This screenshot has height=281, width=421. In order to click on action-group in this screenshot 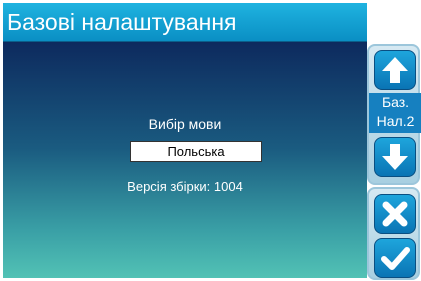, I will do `click(393, 233)`.